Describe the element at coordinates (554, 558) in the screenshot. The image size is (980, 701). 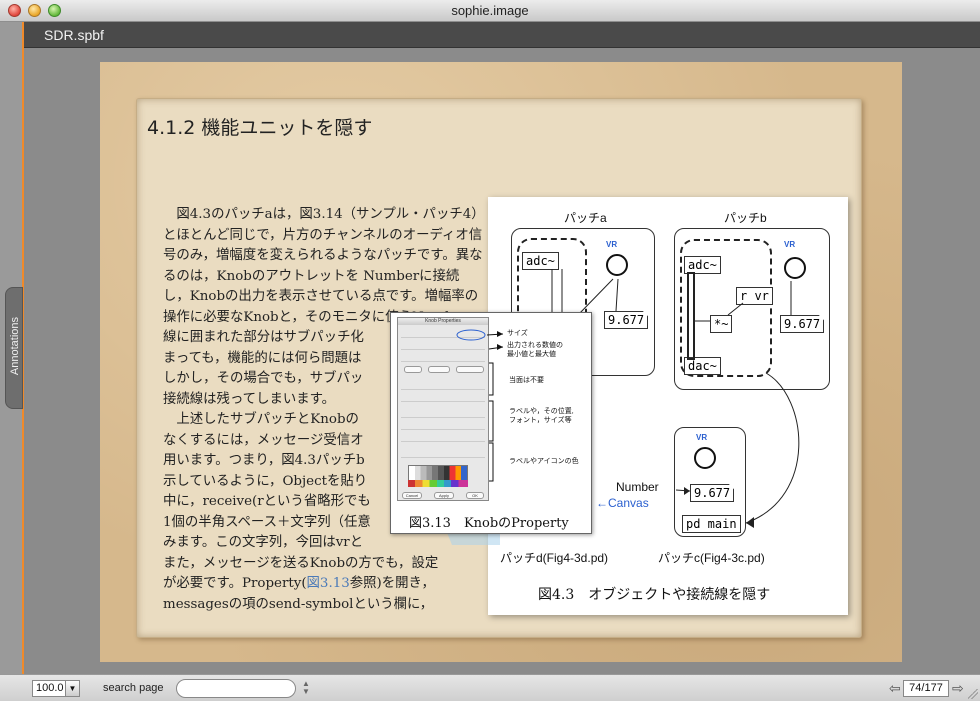
I see `patch-d-label: パッチd(Fig4-3d.pd)` at that location.